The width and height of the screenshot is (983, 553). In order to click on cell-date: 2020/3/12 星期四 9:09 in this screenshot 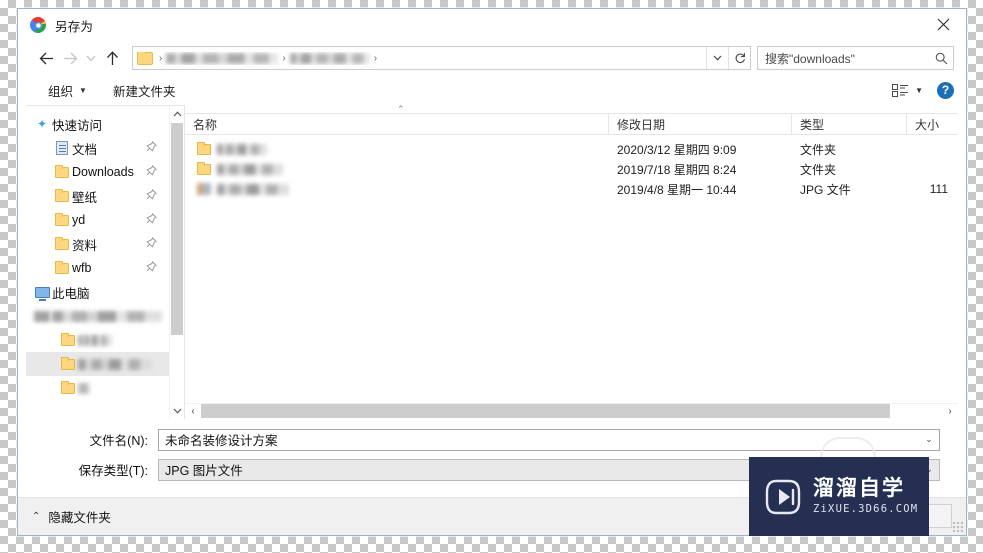, I will do `click(677, 149)`.